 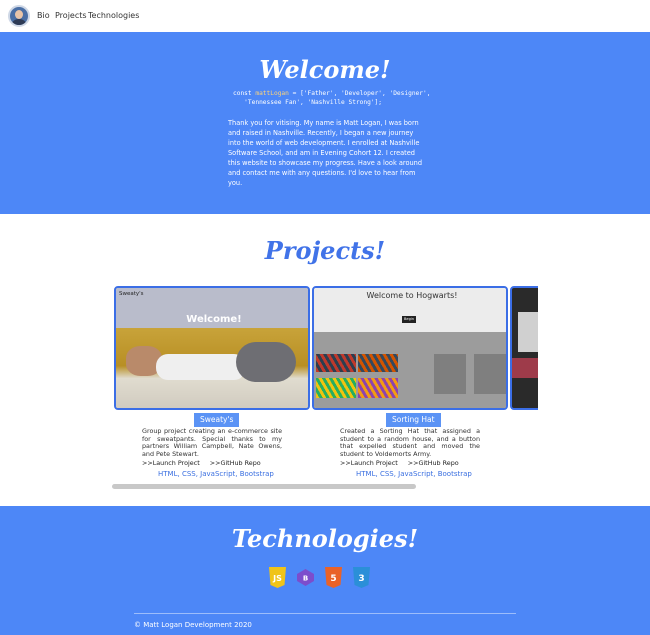 I want to click on hero-title: Welcome!, so click(x=325, y=69).